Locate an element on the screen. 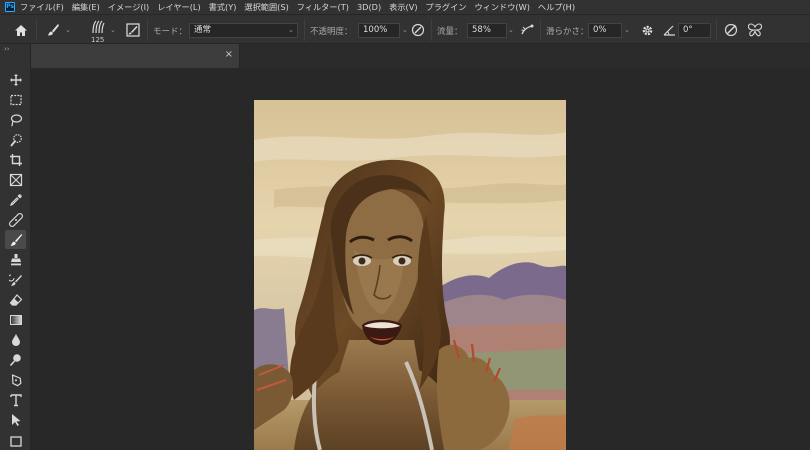 The height and width of the screenshot is (450, 810). move-tool is located at coordinates (15, 79).